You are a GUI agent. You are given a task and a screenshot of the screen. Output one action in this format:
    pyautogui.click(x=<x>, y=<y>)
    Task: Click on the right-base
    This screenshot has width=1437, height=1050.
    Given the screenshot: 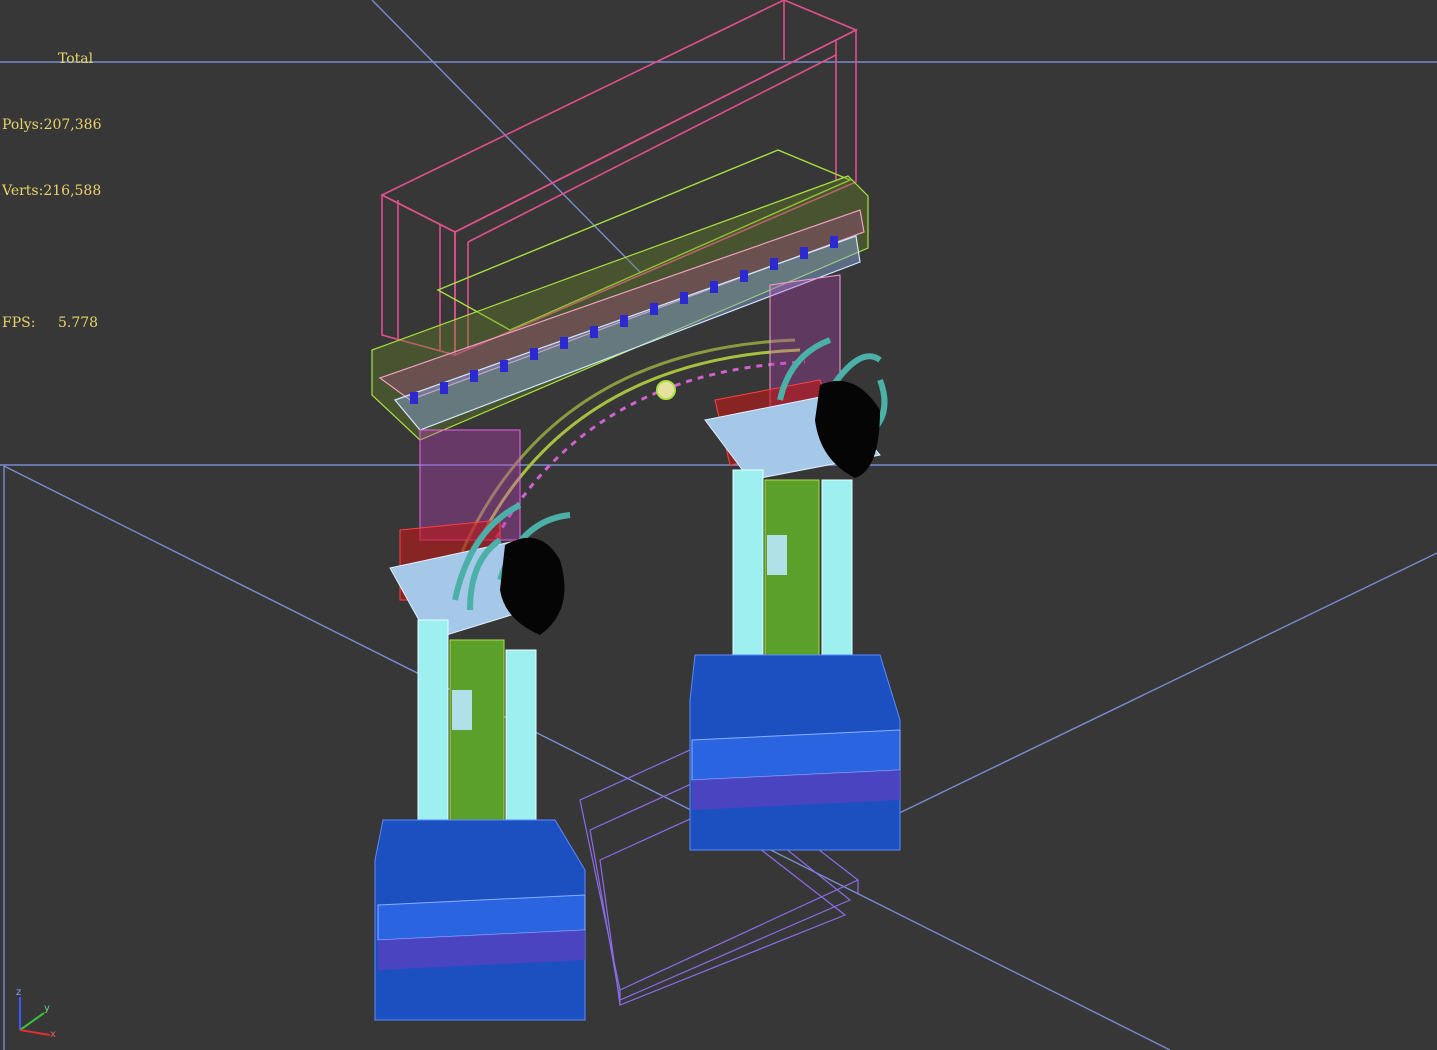 What is the action you would take?
    pyautogui.click(x=795, y=752)
    